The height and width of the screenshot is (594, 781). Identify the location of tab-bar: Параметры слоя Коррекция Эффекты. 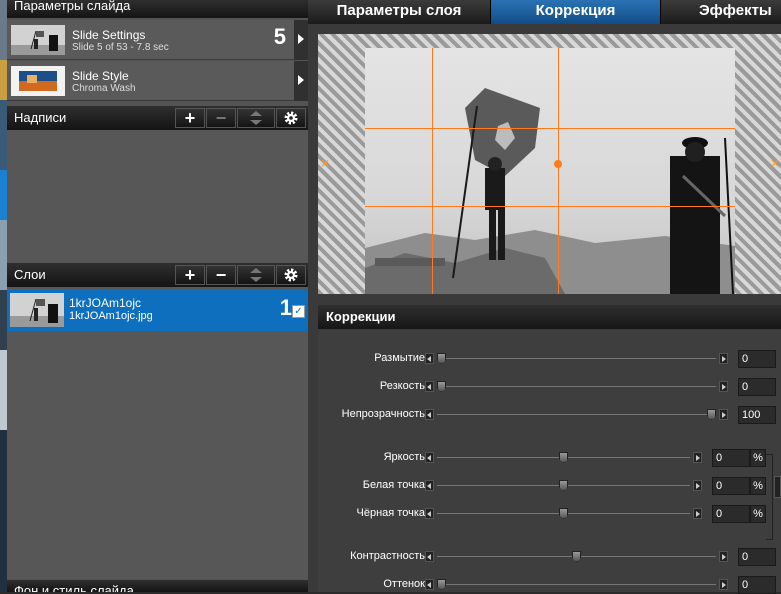
(544, 12).